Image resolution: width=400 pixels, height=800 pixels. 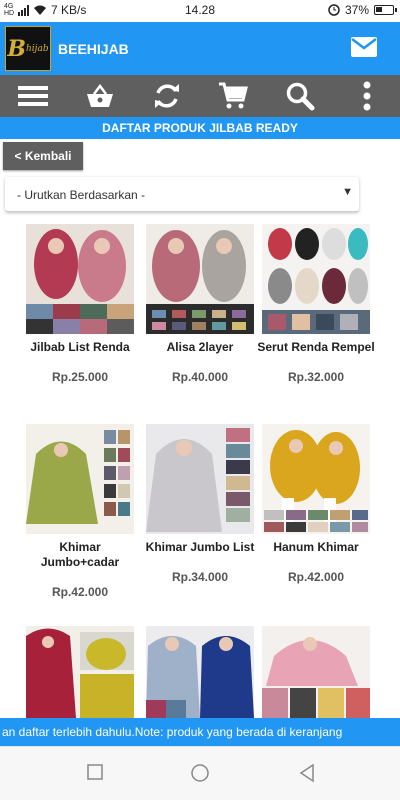 I want to click on status-right: 37%, so click(x=362, y=10).